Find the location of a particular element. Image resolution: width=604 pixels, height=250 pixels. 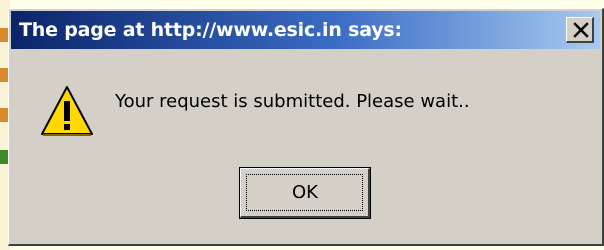

warning-icon is located at coordinates (67, 111).